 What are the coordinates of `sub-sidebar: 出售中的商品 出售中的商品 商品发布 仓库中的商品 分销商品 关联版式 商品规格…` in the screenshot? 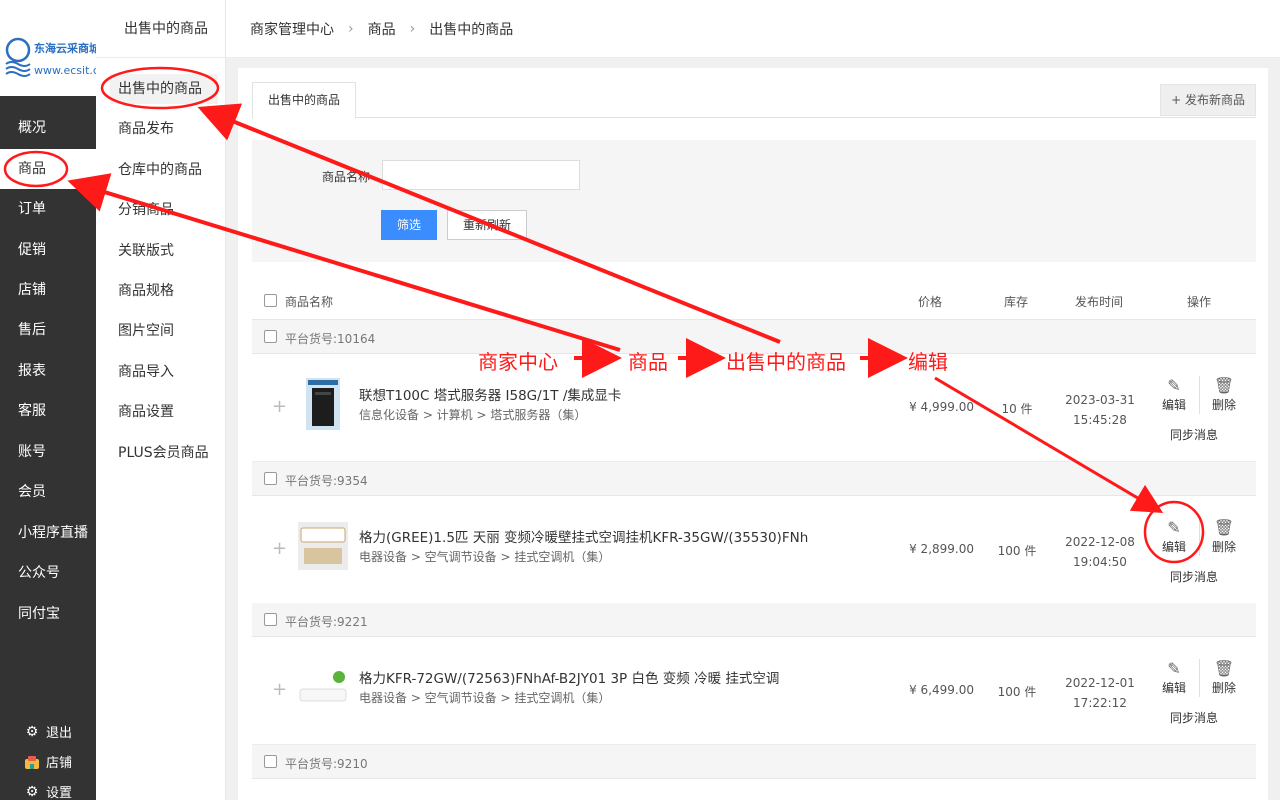 It's located at (161, 400).